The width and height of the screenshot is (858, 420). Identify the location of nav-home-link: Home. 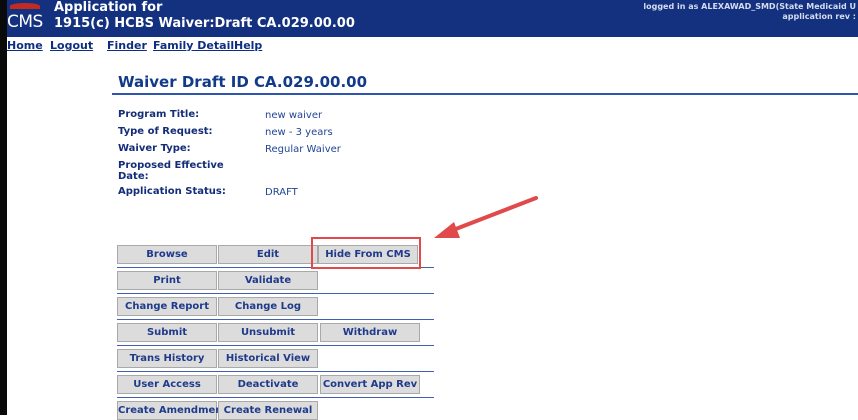
(25, 45).